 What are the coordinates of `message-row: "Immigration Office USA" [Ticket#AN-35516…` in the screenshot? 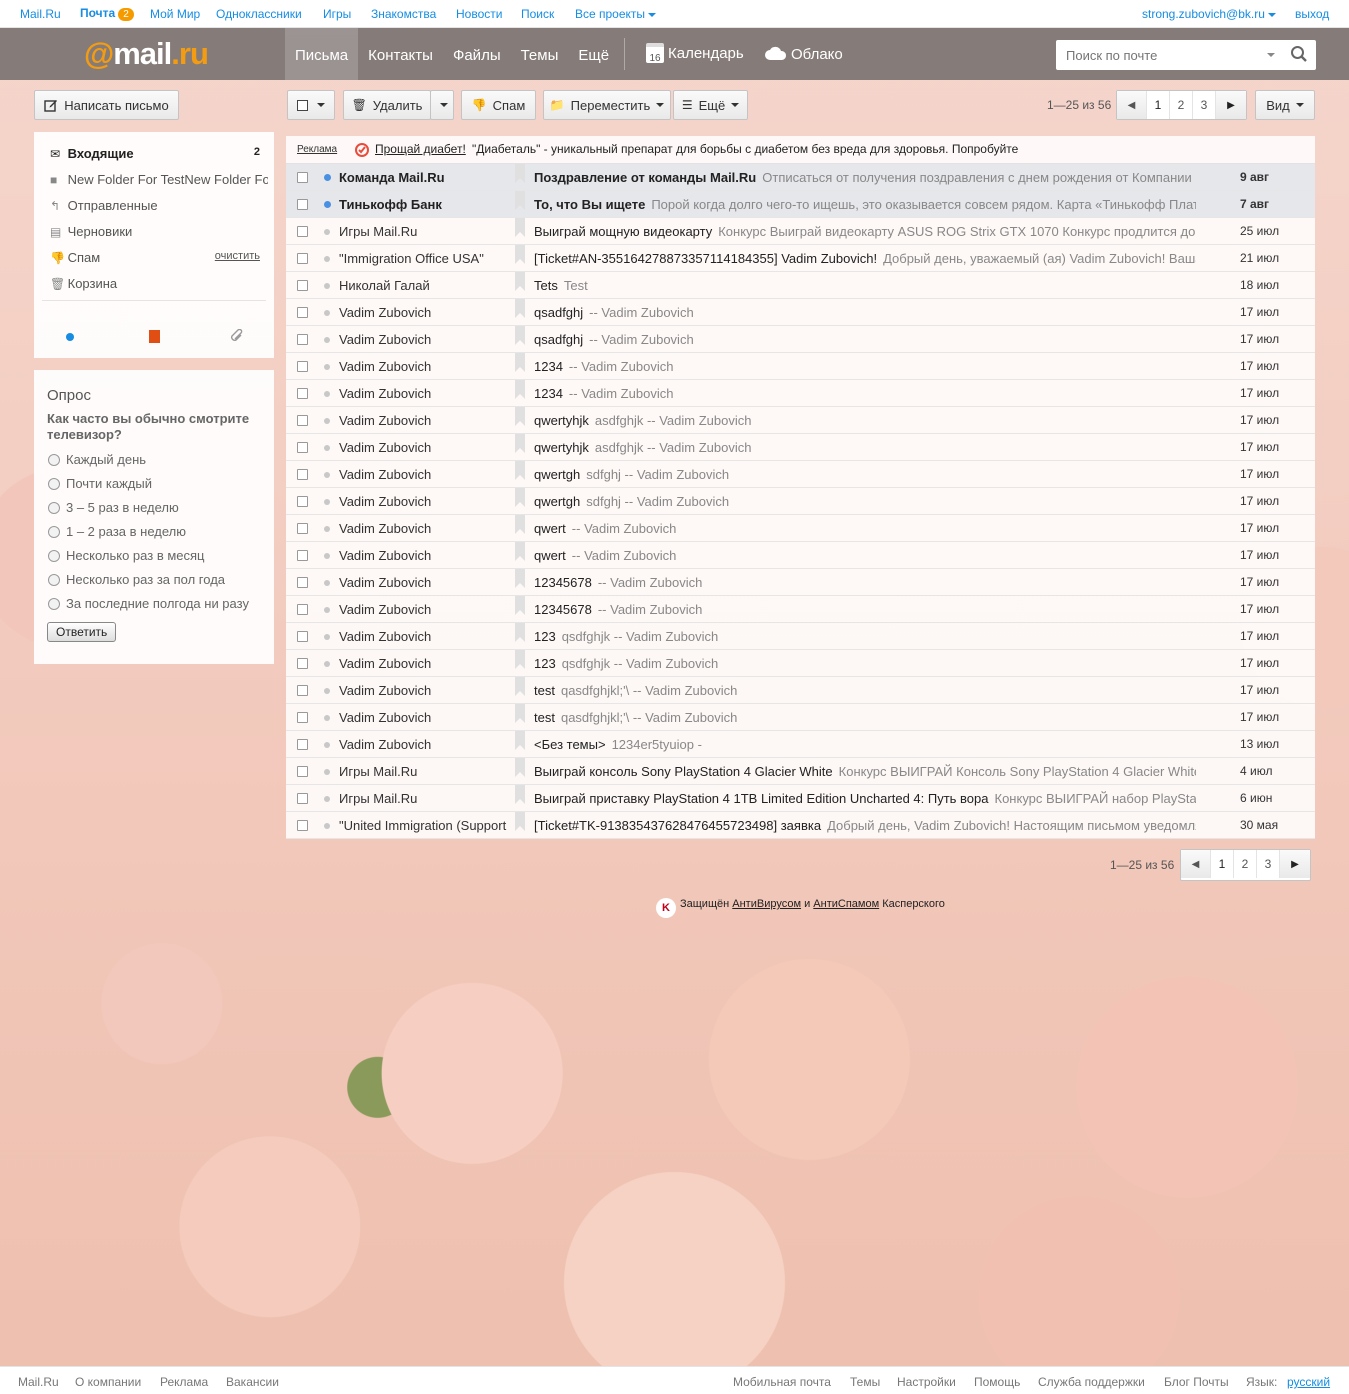 It's located at (800, 258).